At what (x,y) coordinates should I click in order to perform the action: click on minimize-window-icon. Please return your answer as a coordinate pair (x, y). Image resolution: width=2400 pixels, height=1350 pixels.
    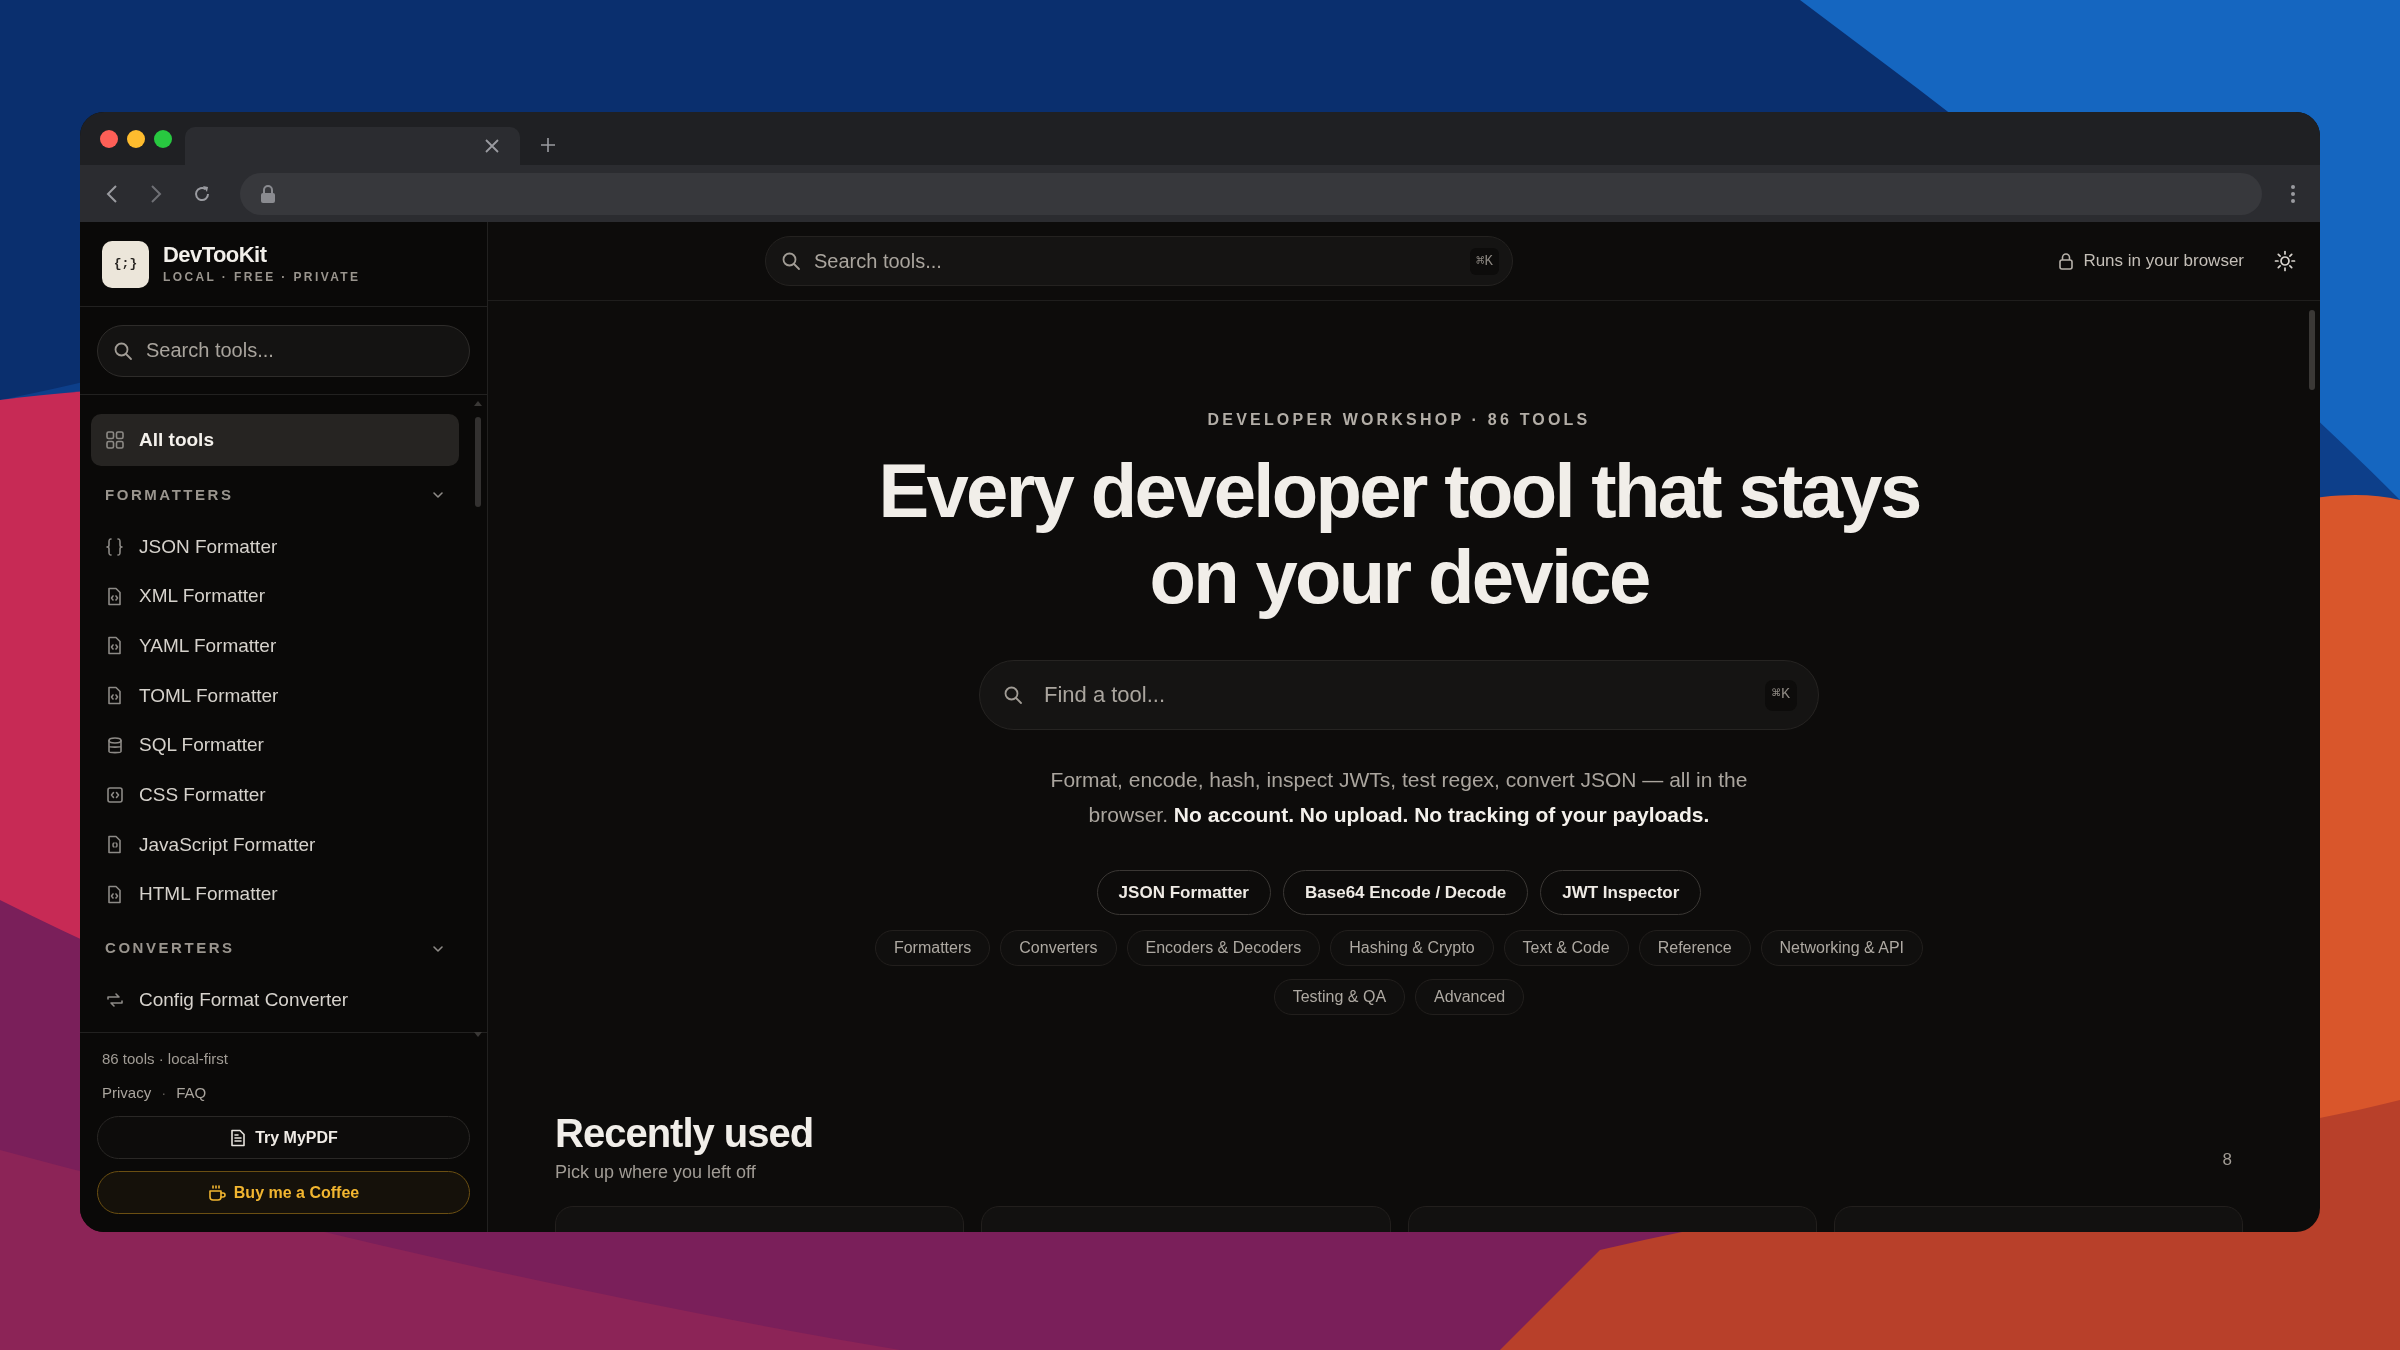
    Looking at the image, I should click on (136, 139).